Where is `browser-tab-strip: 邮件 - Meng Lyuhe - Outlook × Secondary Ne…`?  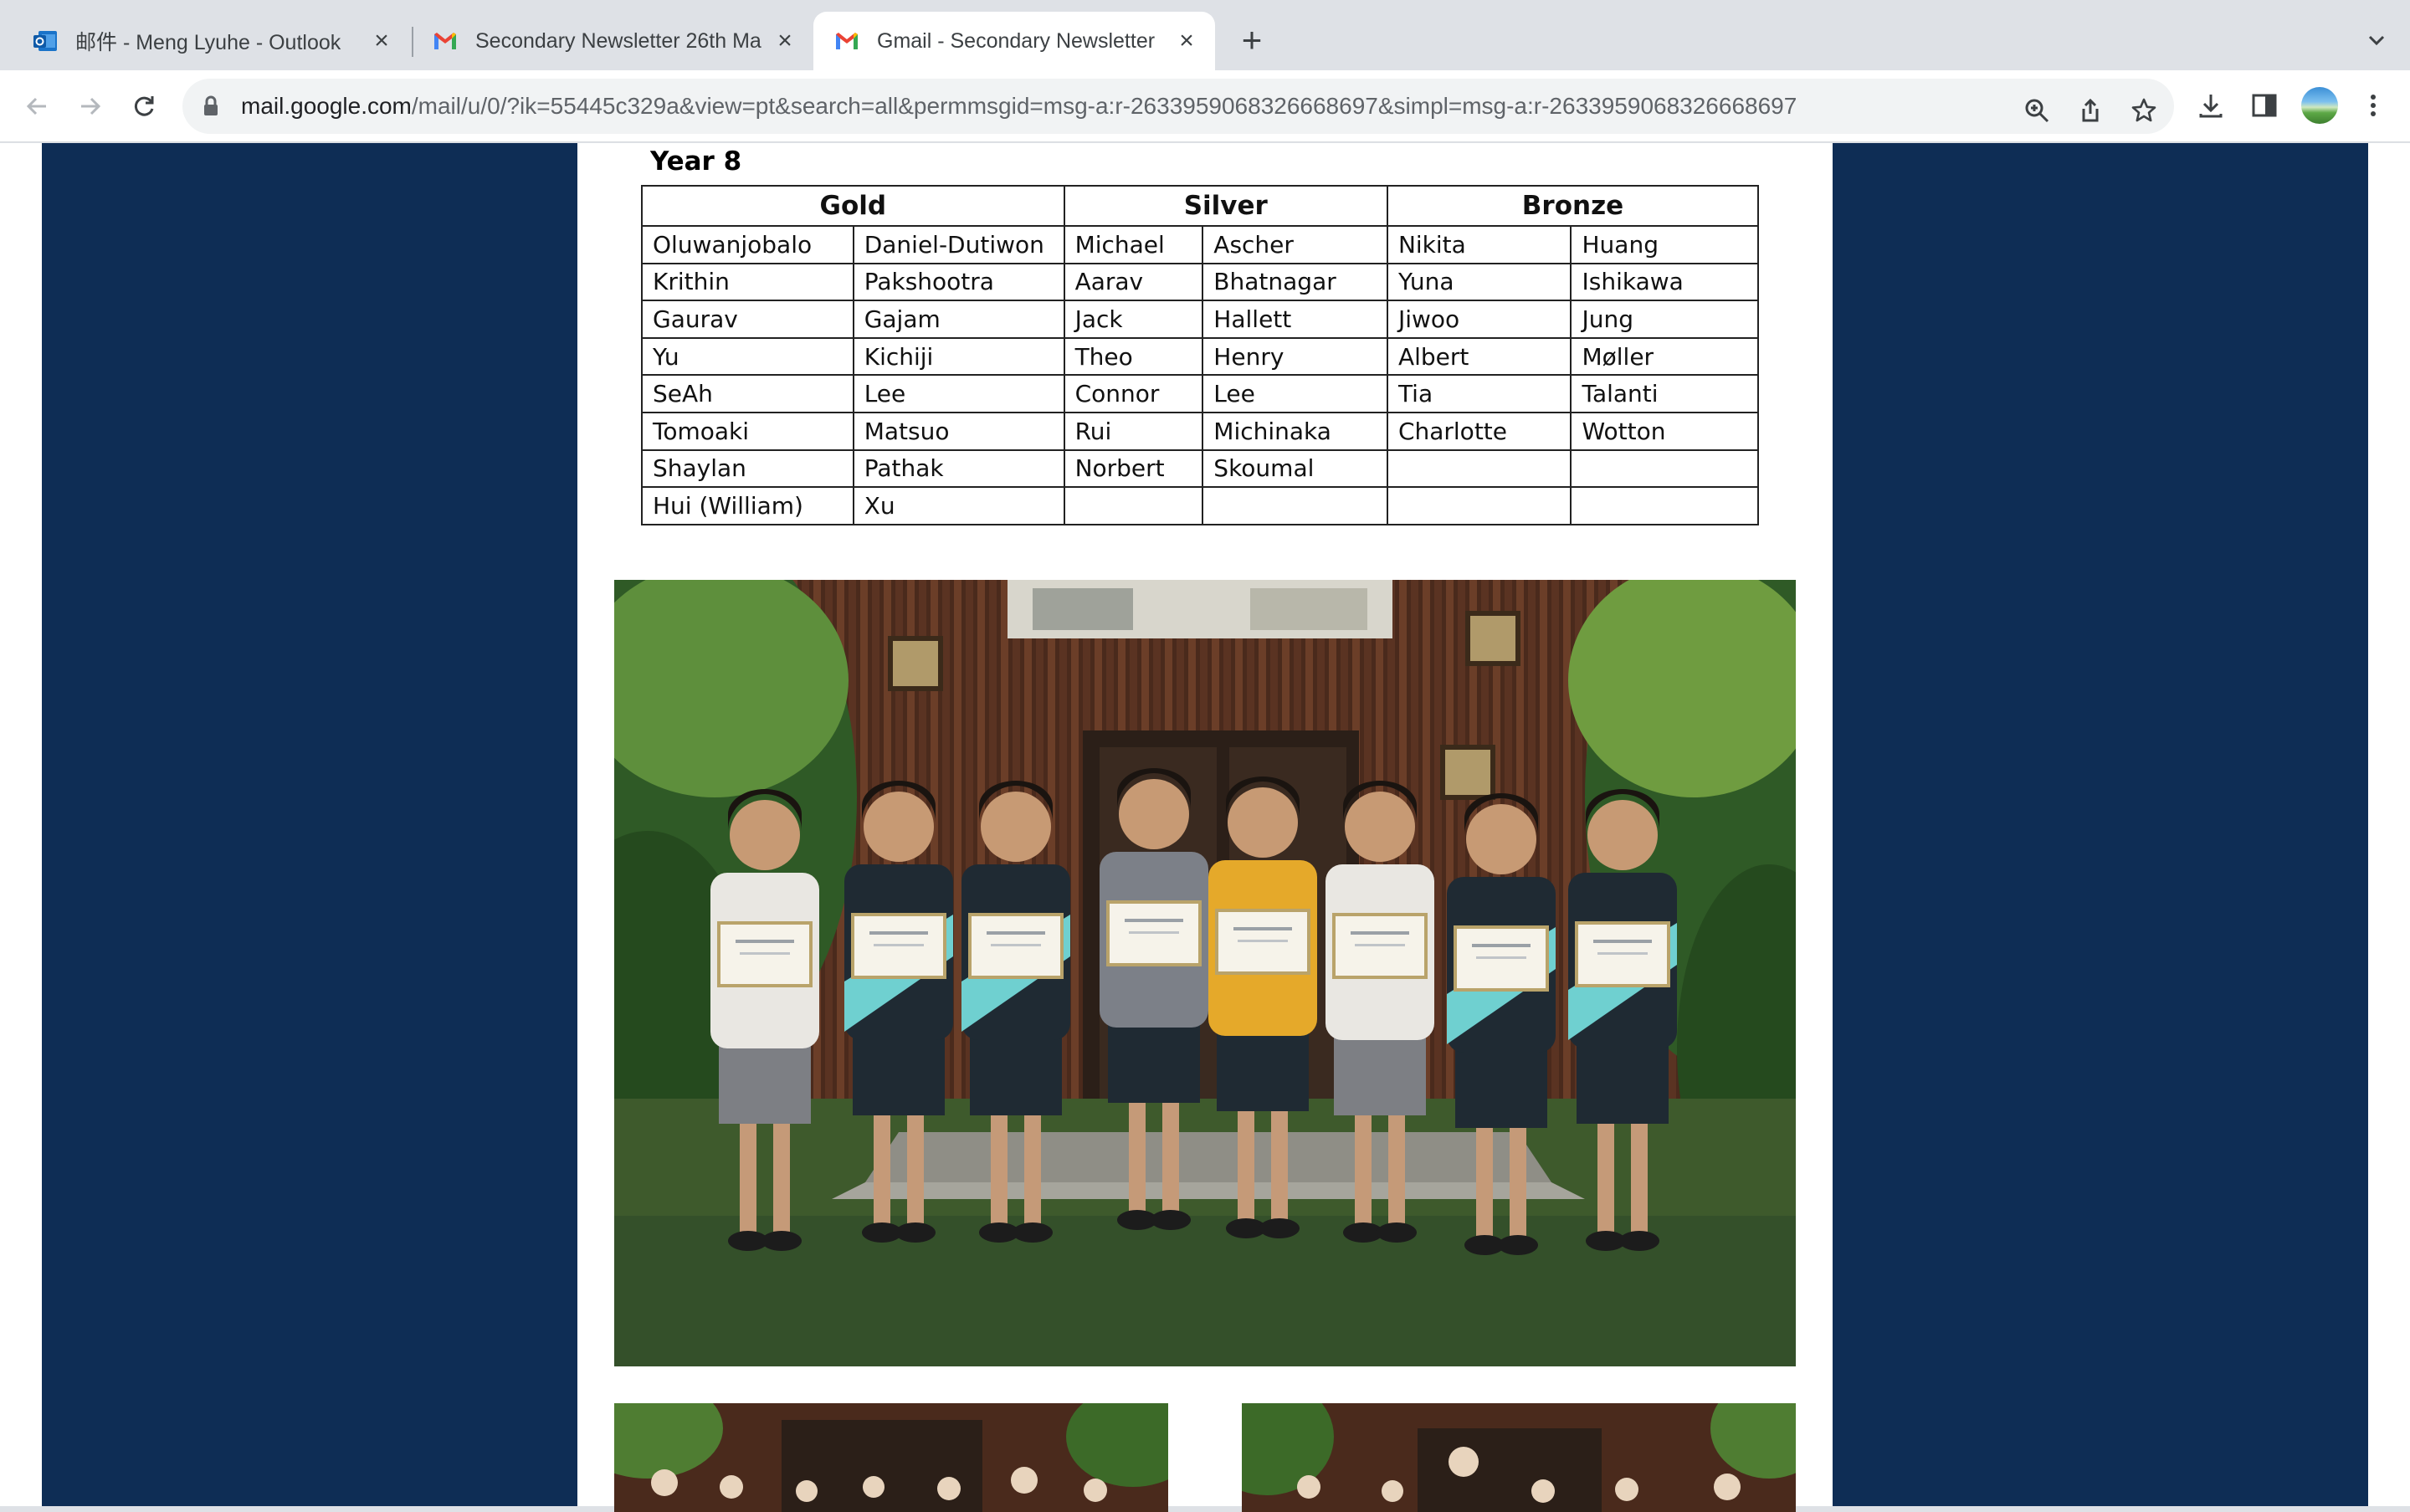
browser-tab-strip: 邮件 - Meng Lyuhe - Outlook × Secondary Ne… is located at coordinates (1205, 35).